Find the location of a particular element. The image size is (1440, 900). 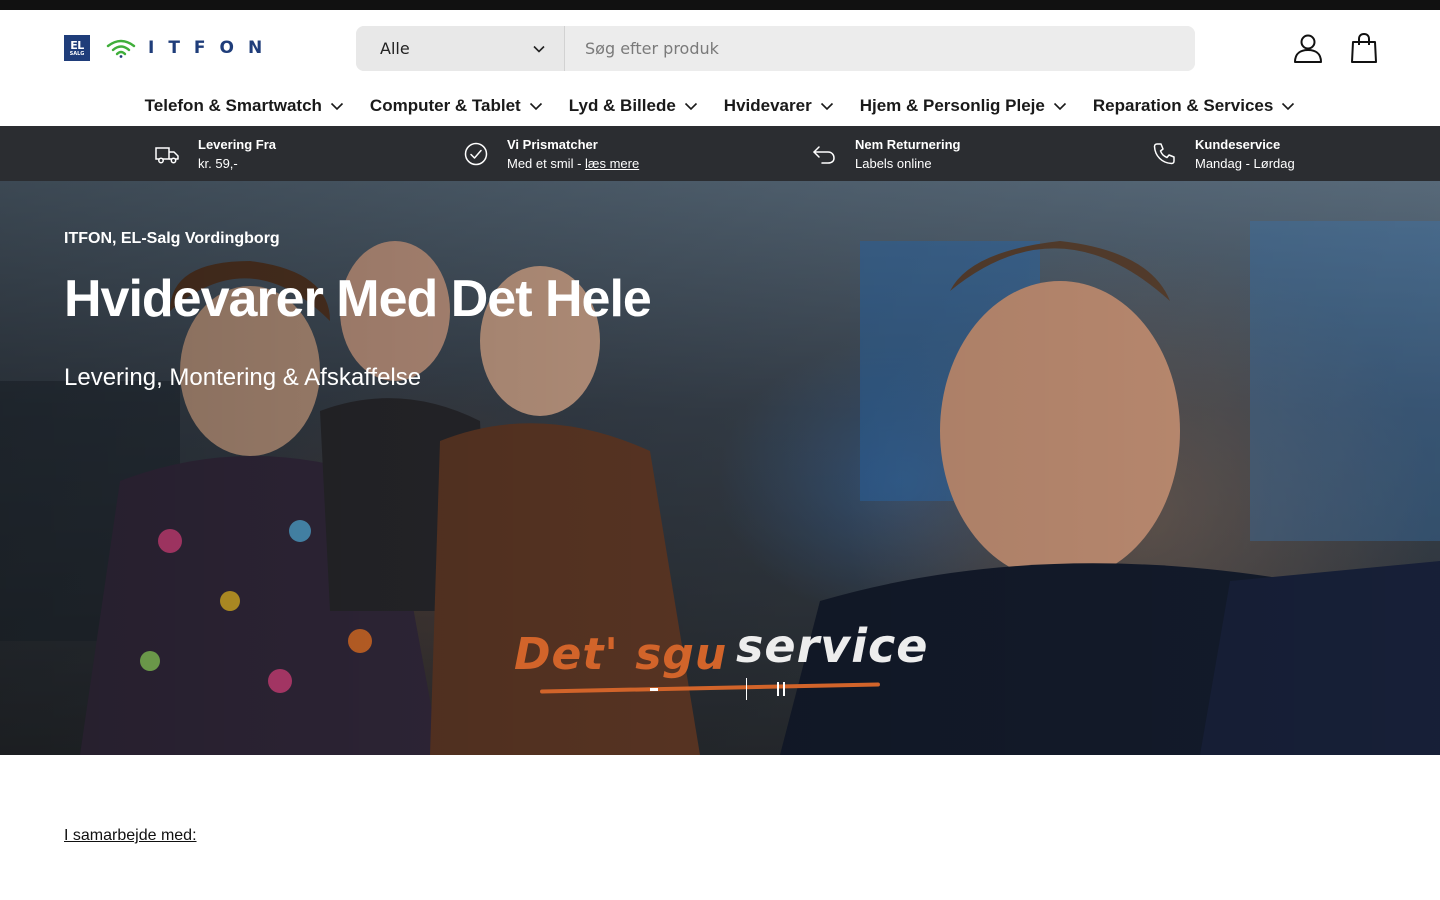

check-circle-icon is located at coordinates (476, 153).